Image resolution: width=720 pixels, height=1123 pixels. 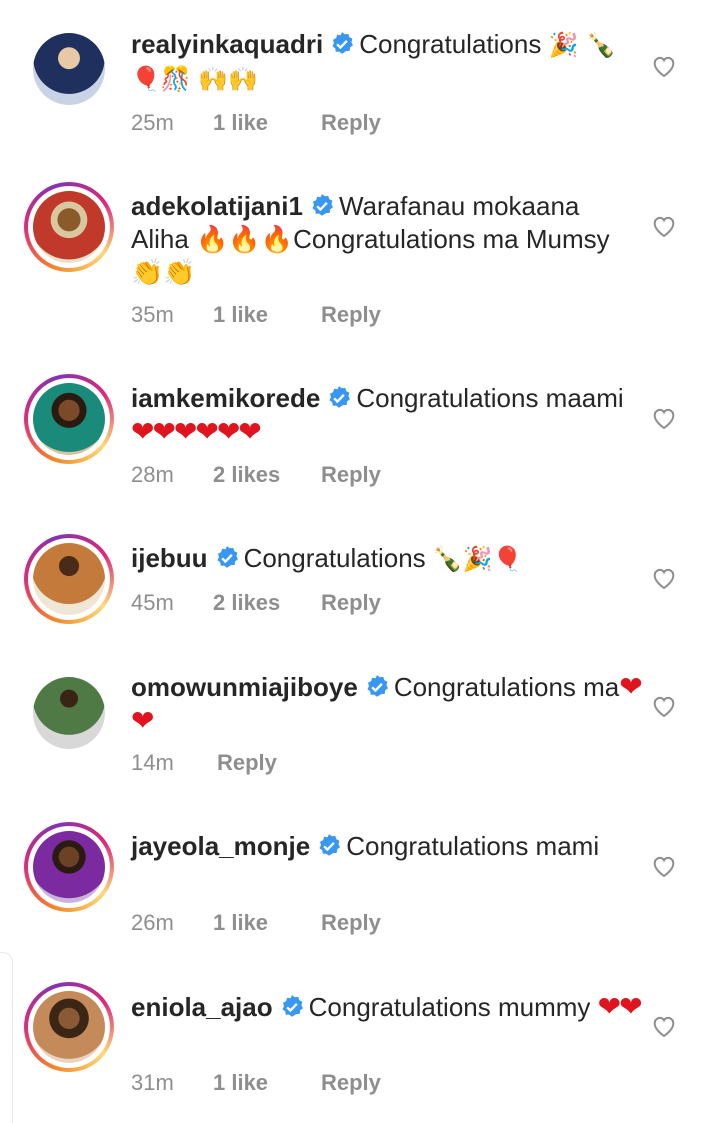 I want to click on comment-username: jayeola_monje, so click(x=220, y=846).